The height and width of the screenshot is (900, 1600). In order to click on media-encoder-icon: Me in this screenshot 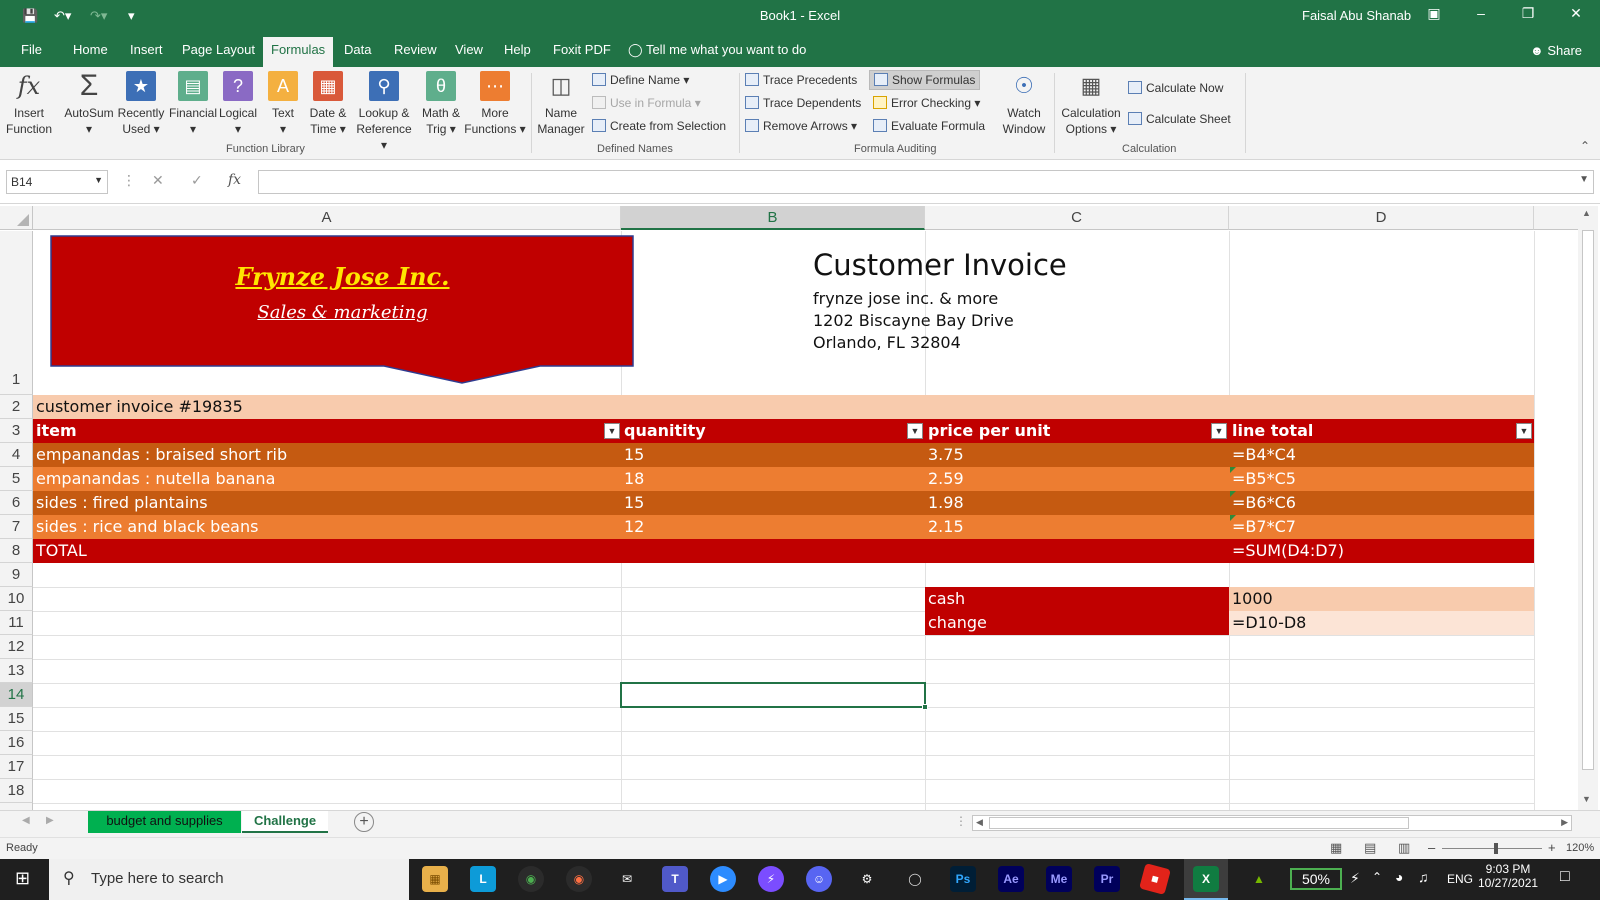, I will do `click(1059, 879)`.